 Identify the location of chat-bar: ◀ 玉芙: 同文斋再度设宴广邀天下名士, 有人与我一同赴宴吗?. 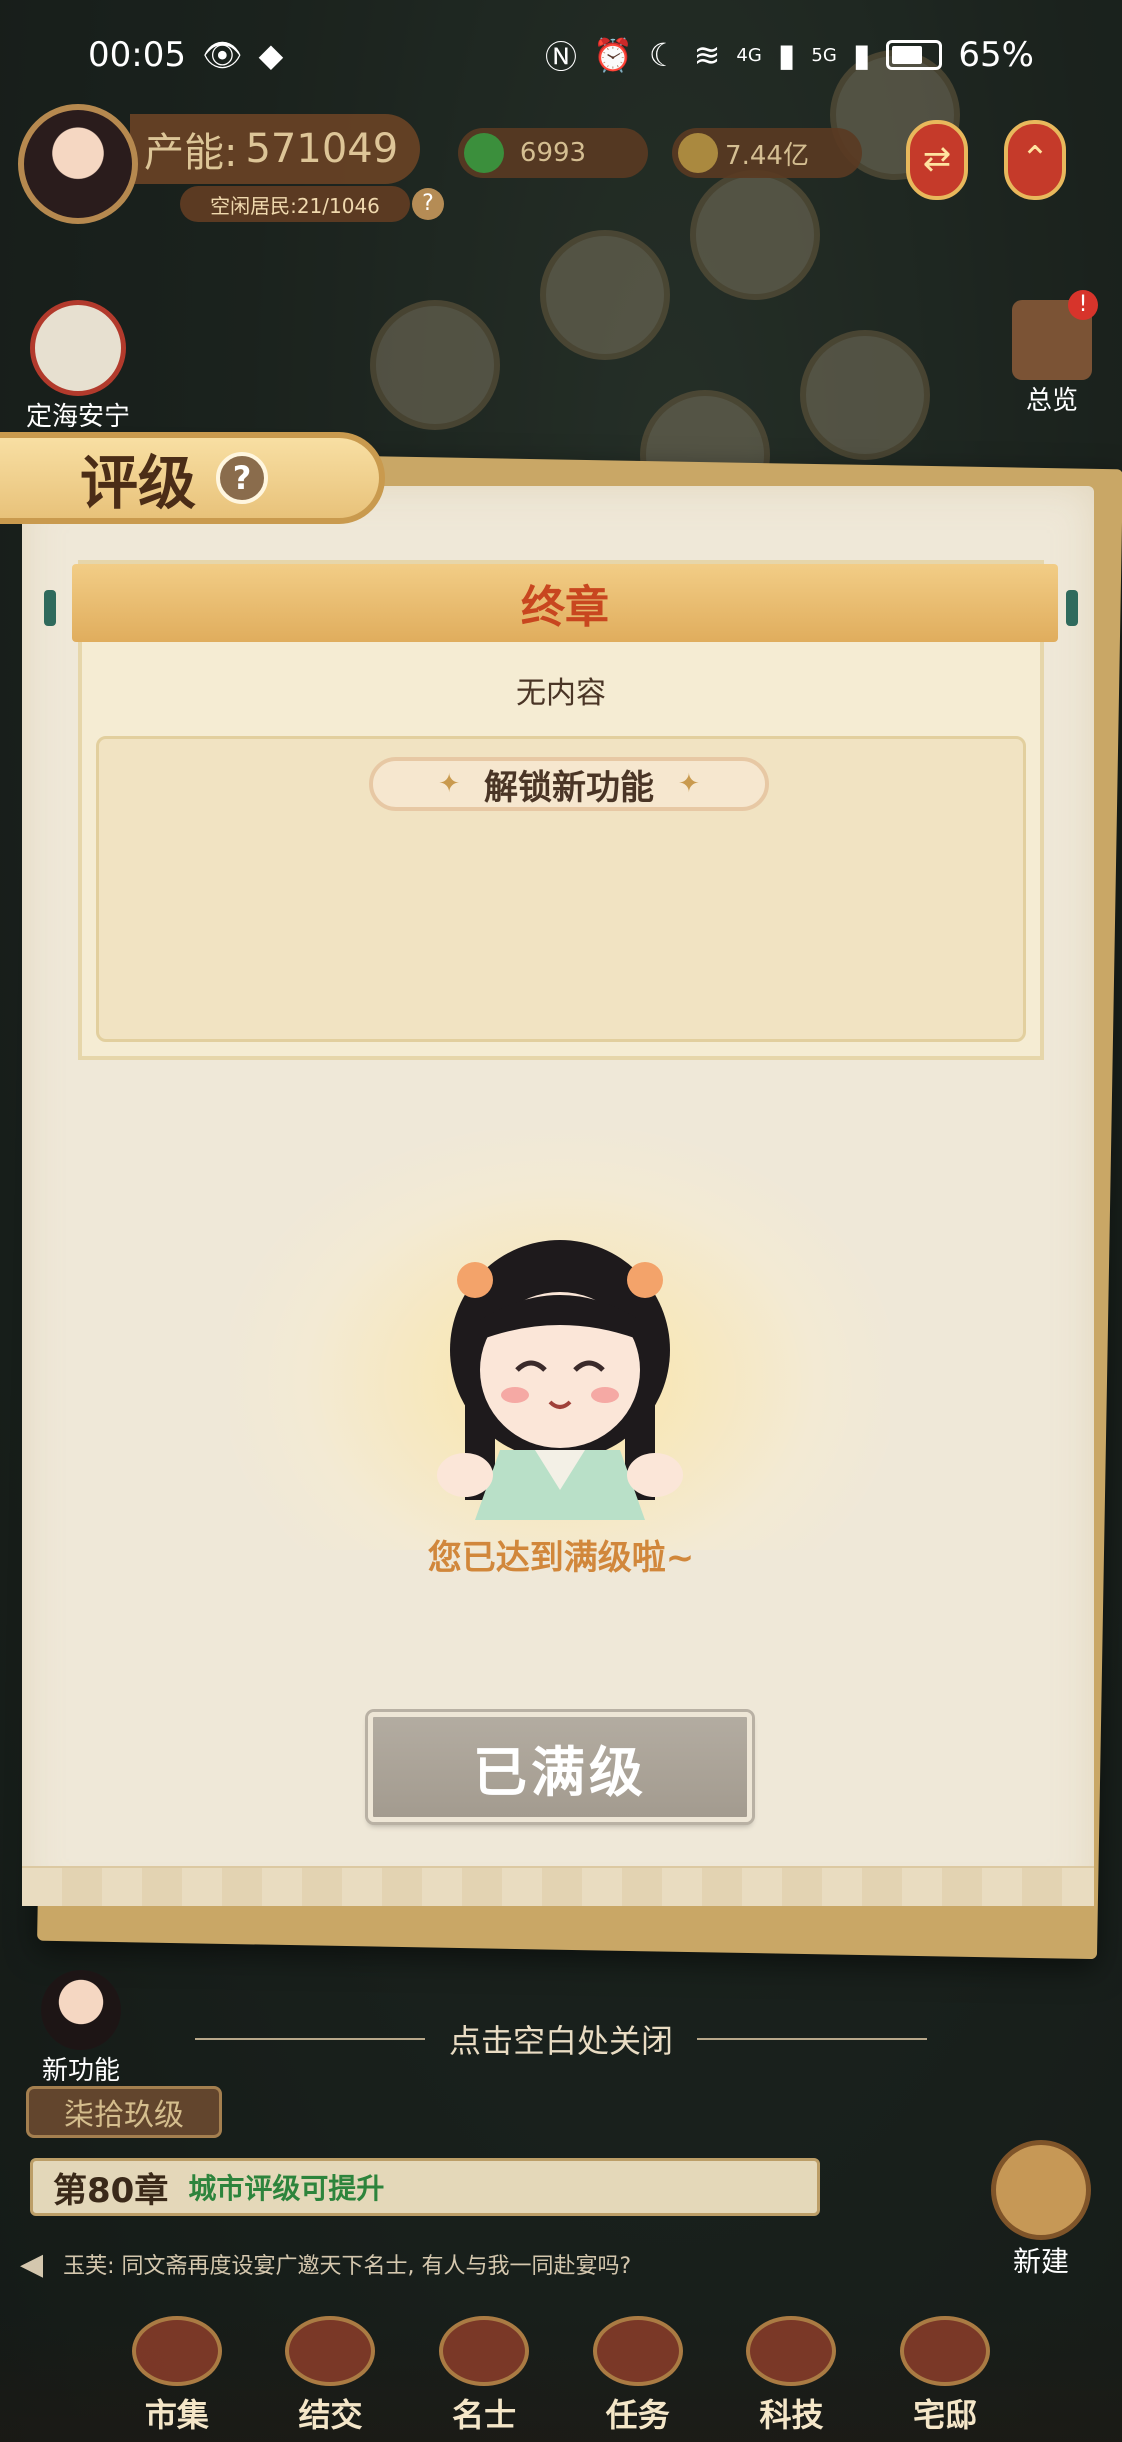
(420, 2264).